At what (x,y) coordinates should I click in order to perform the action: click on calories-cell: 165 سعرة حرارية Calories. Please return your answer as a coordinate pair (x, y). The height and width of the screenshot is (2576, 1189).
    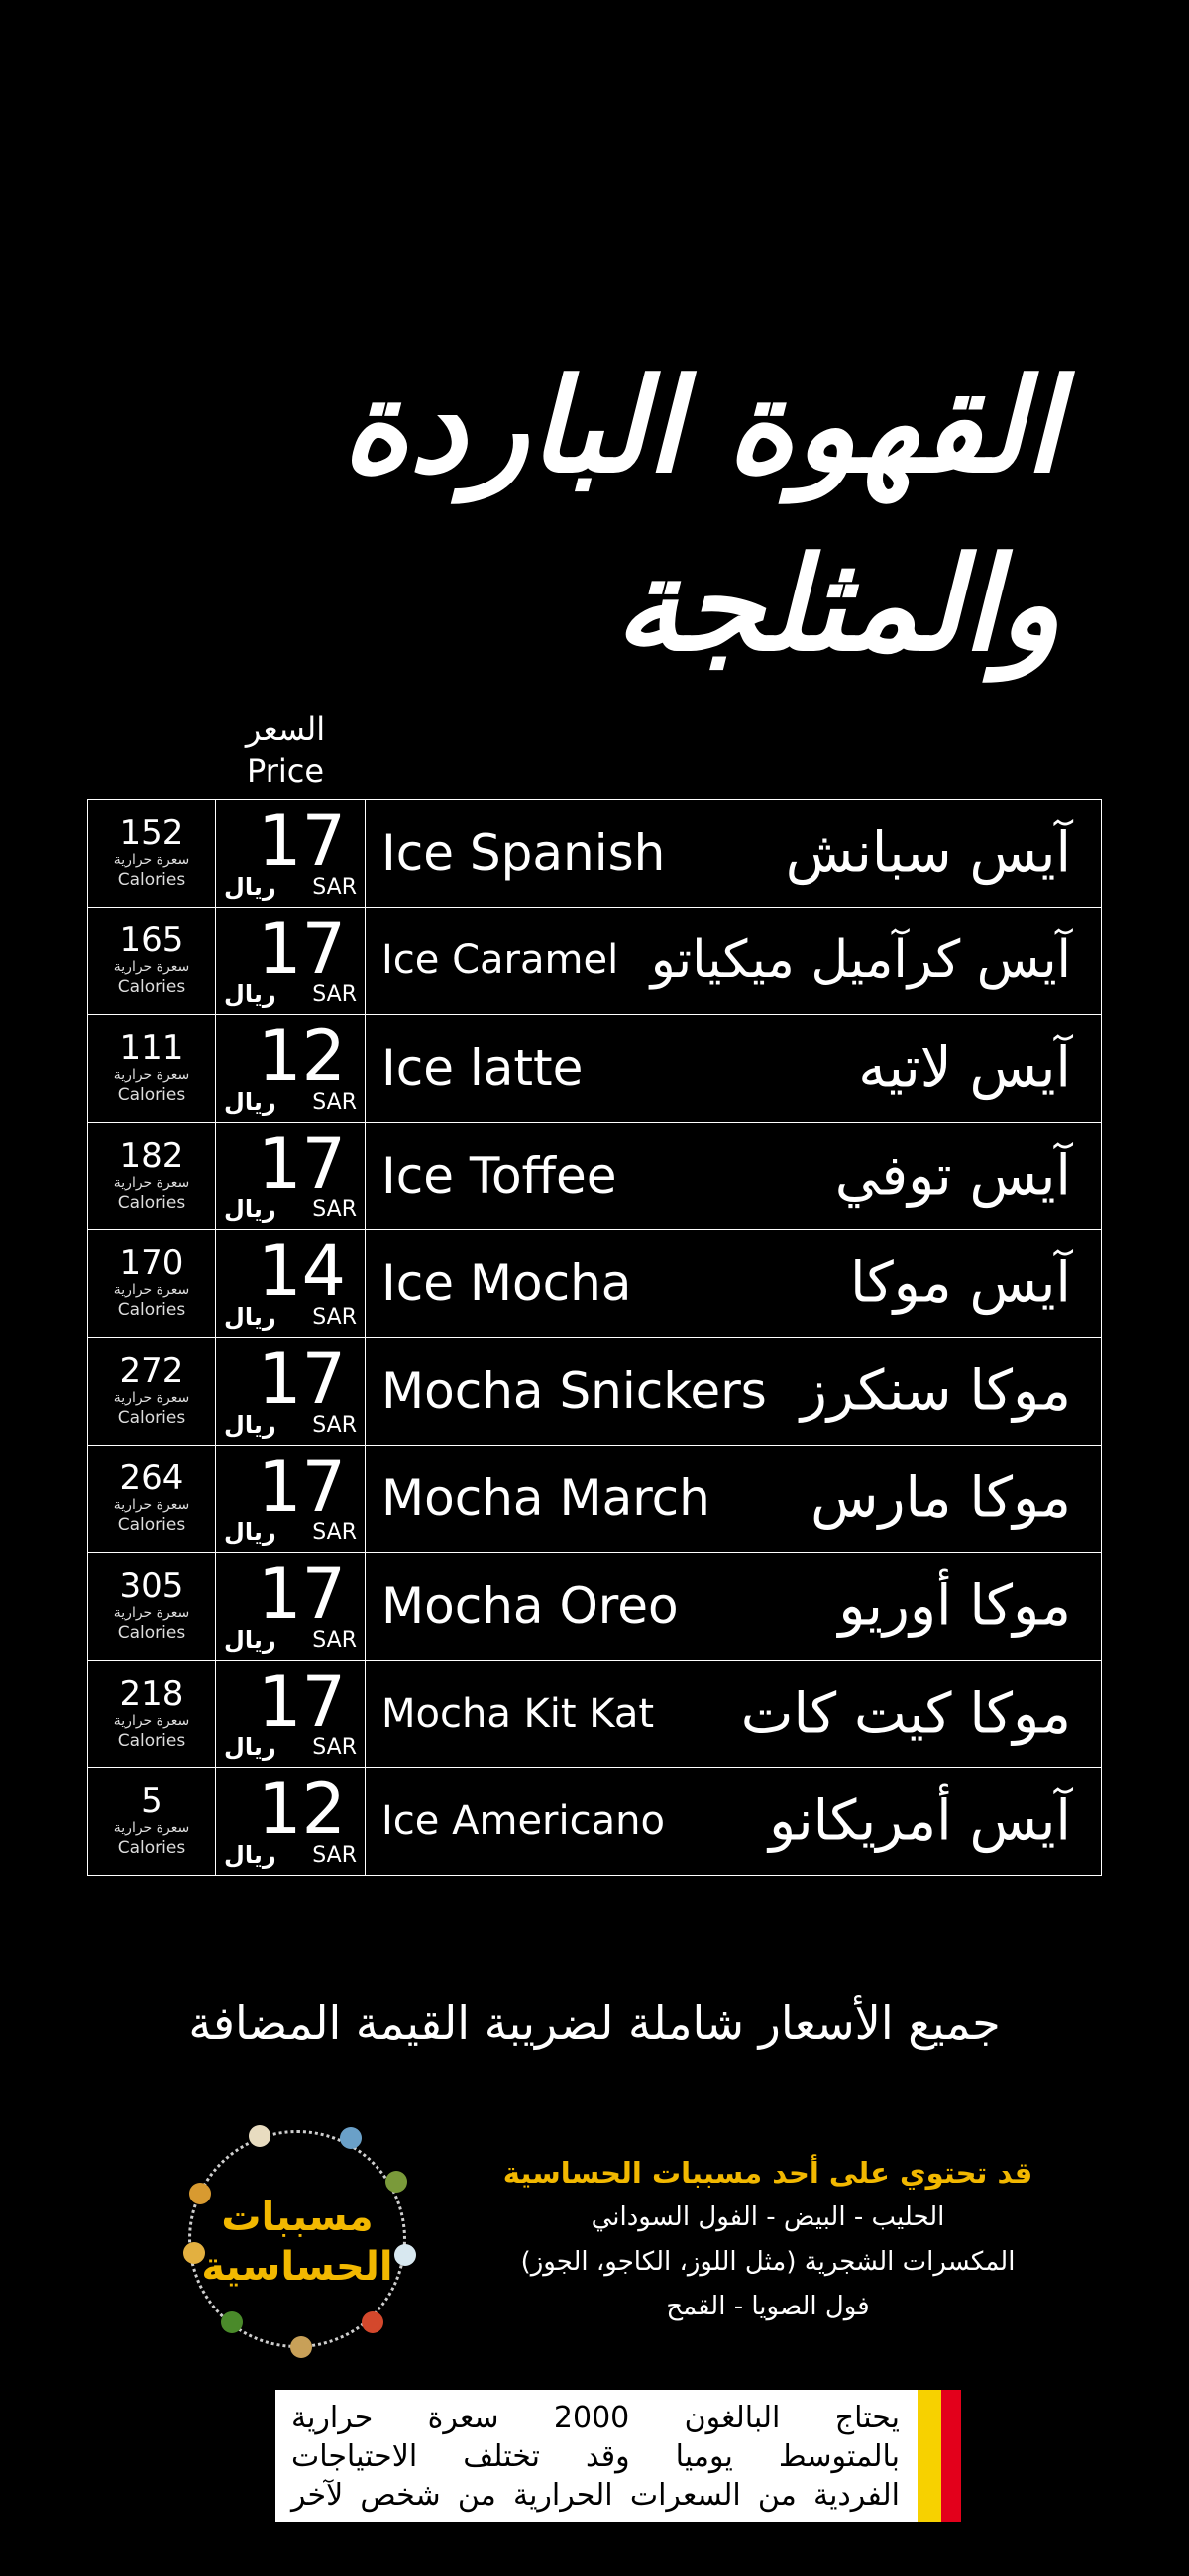
    Looking at the image, I should click on (152, 961).